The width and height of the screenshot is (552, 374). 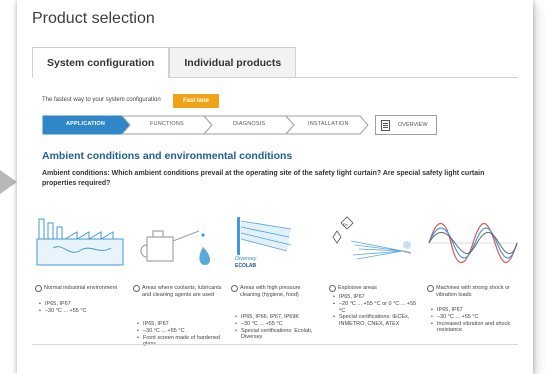 What do you see at coordinates (246, 259) in the screenshot?
I see `logo-diversey: Diversey` at bounding box center [246, 259].